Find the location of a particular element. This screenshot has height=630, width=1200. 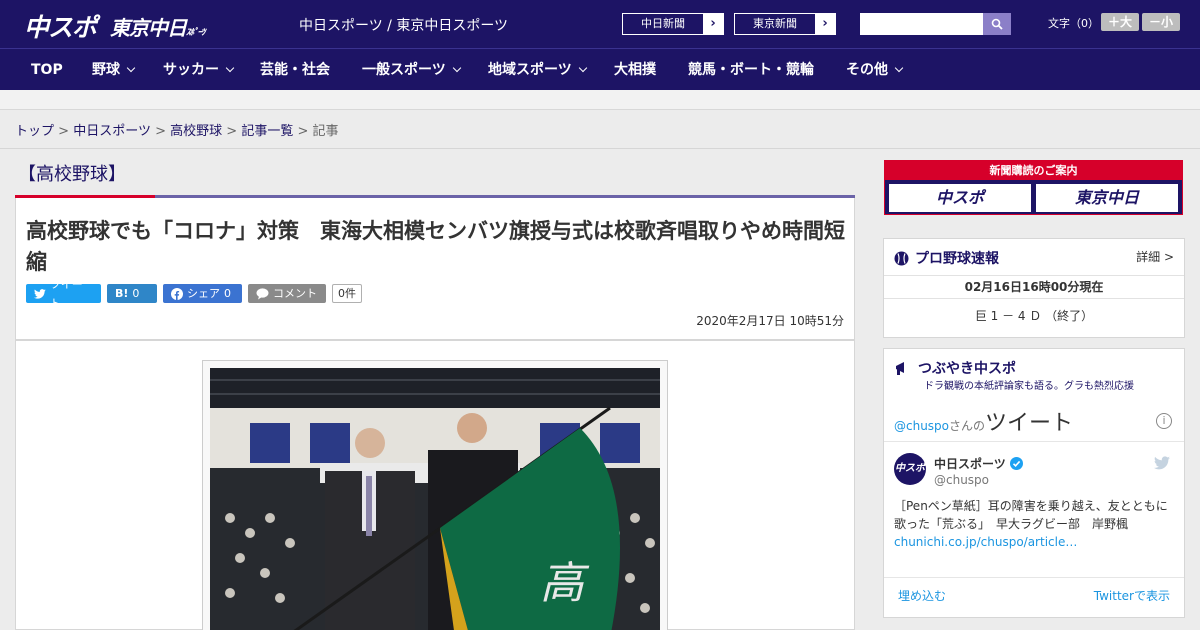

comment-button: コメント is located at coordinates (287, 293).